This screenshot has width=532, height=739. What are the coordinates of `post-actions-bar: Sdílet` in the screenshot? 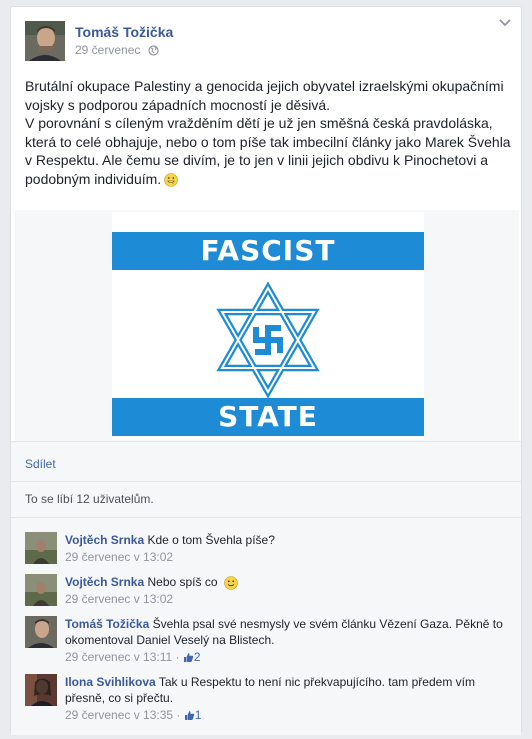 It's located at (266, 461).